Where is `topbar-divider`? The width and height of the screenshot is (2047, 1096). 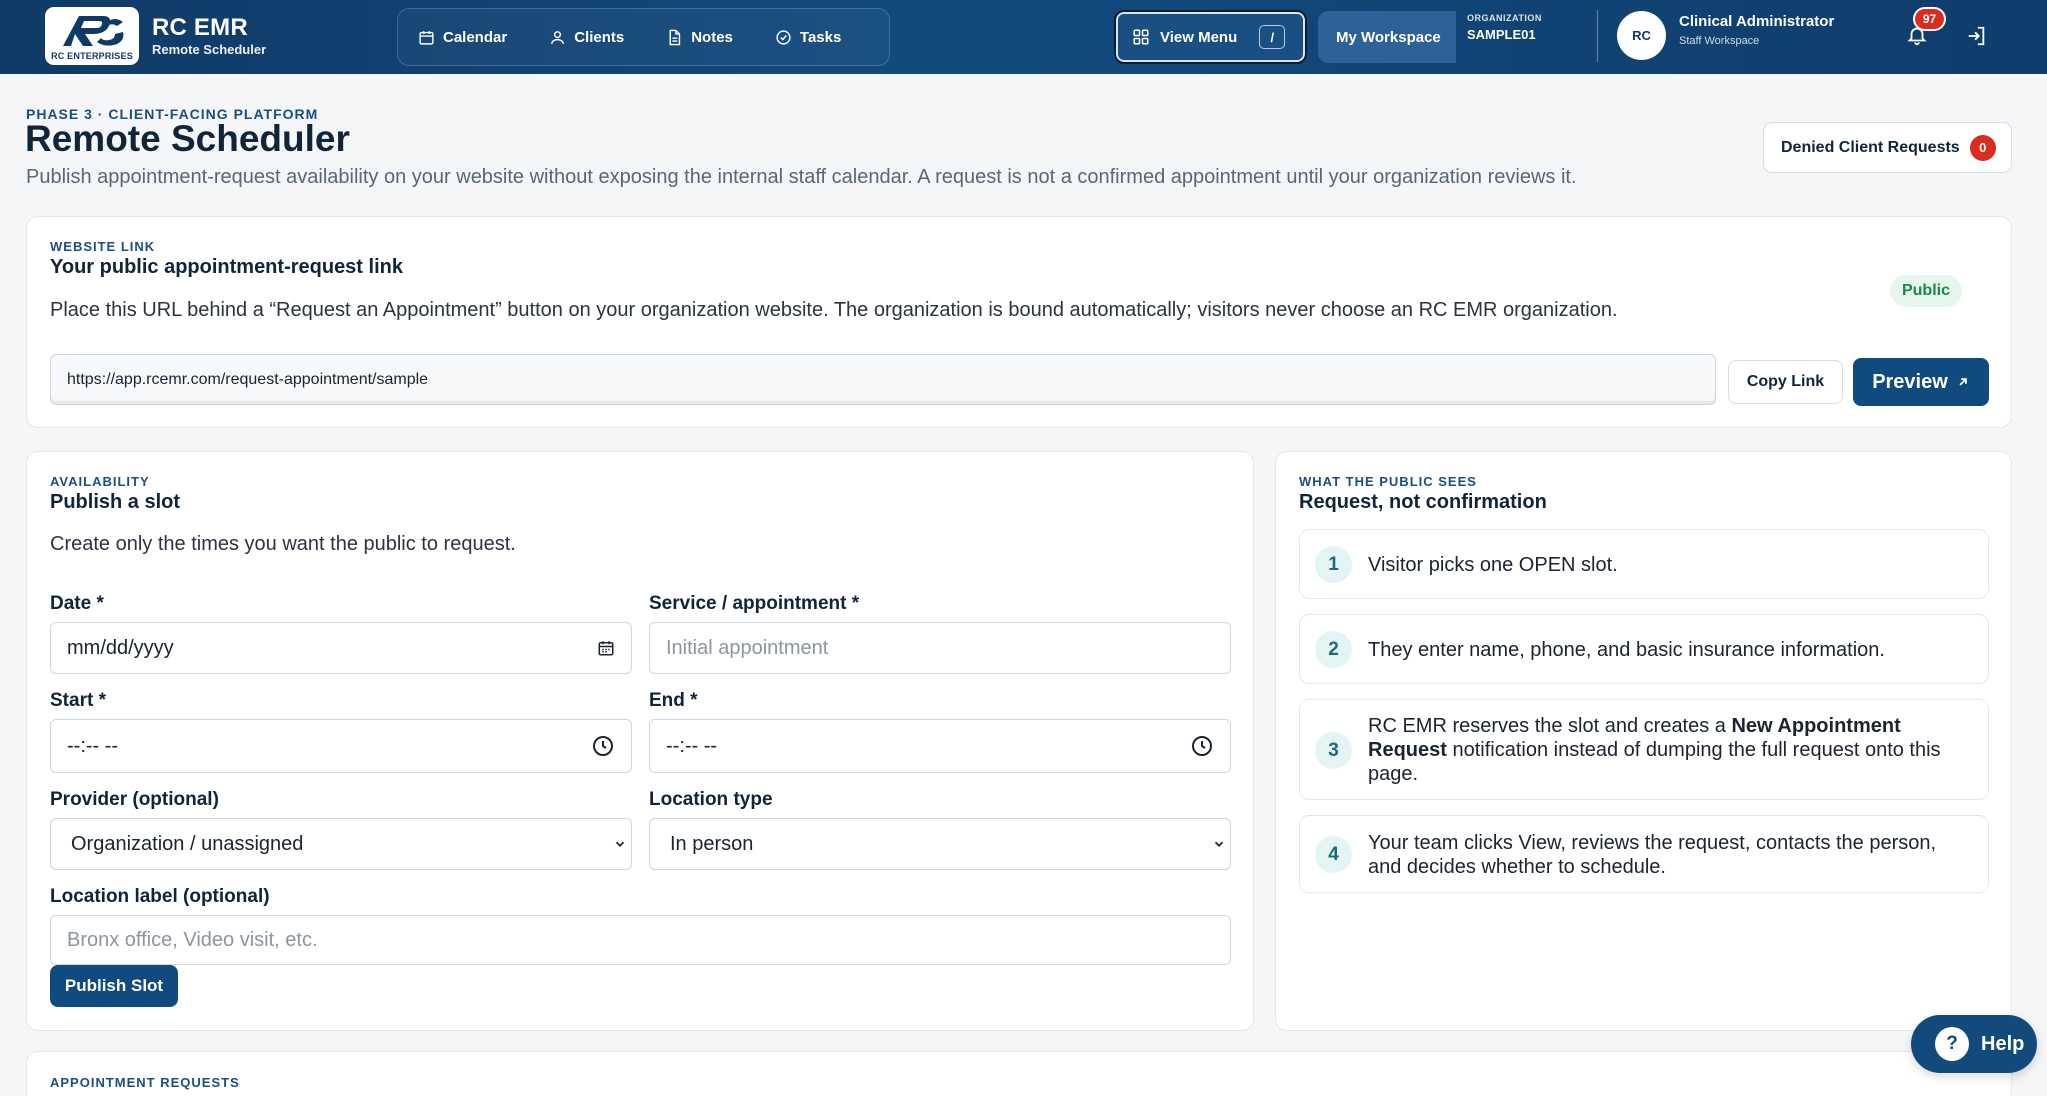 topbar-divider is located at coordinates (1597, 36).